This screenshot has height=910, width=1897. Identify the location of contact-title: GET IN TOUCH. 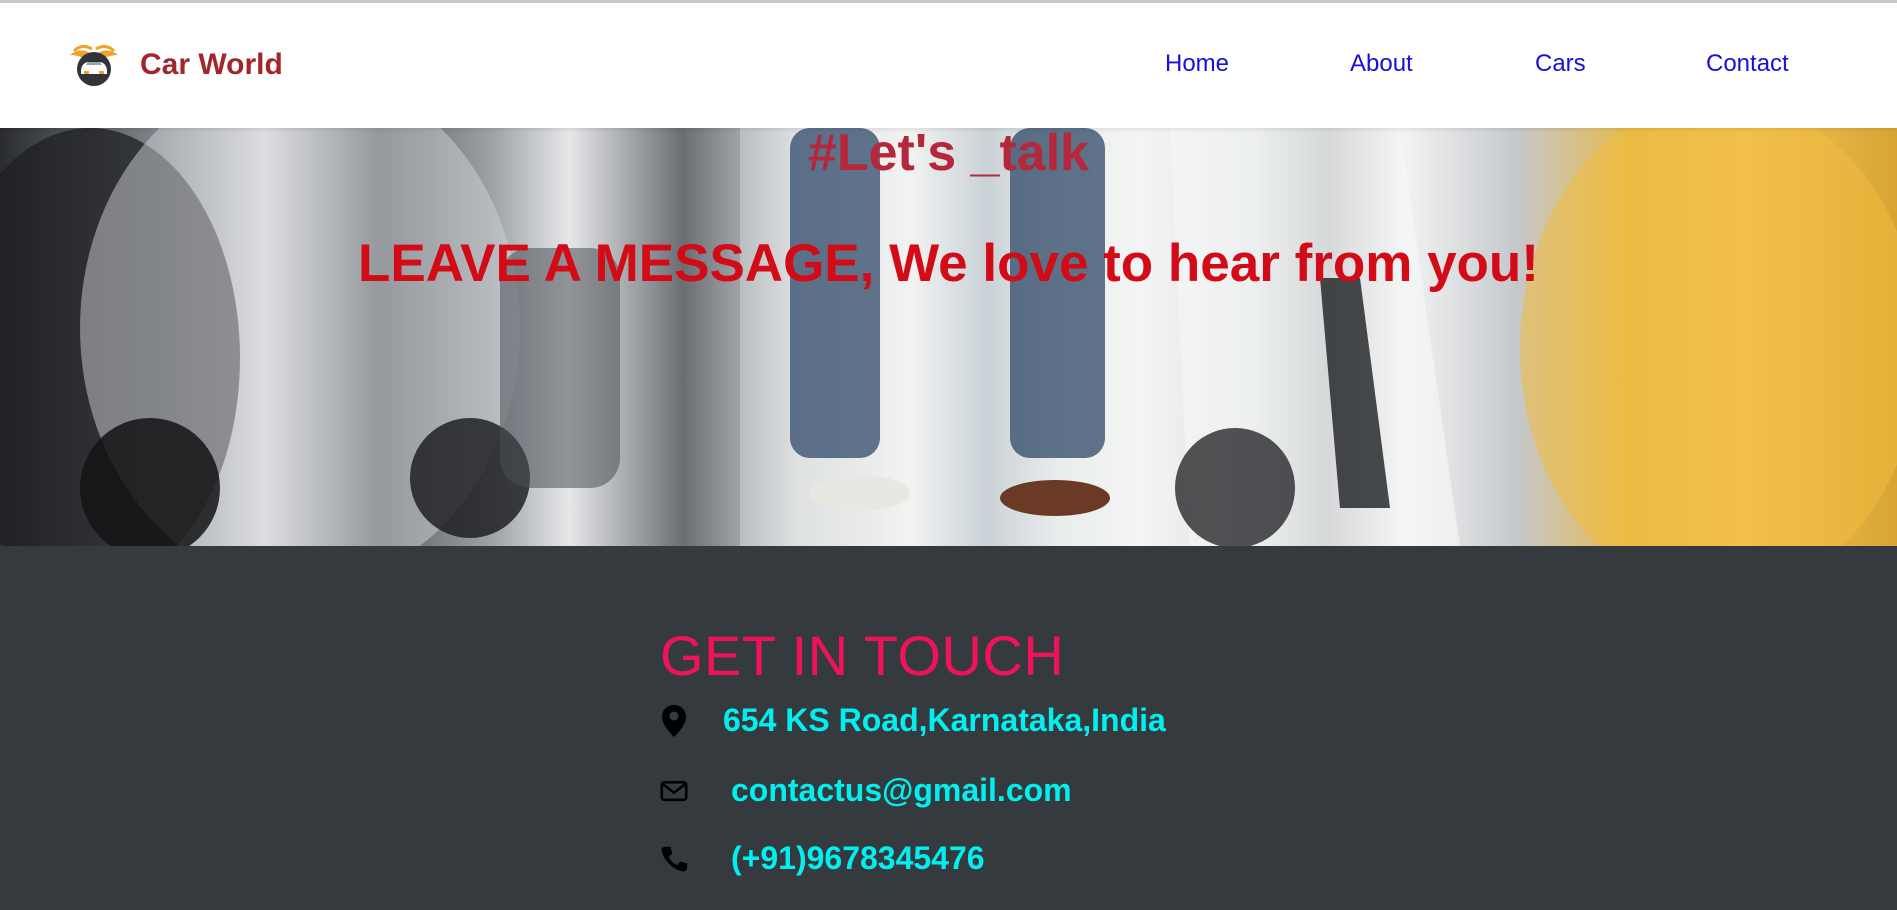
(862, 655).